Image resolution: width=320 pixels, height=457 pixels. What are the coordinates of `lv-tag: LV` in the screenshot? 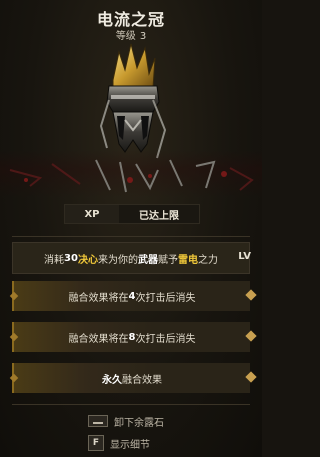 It's located at (244, 256).